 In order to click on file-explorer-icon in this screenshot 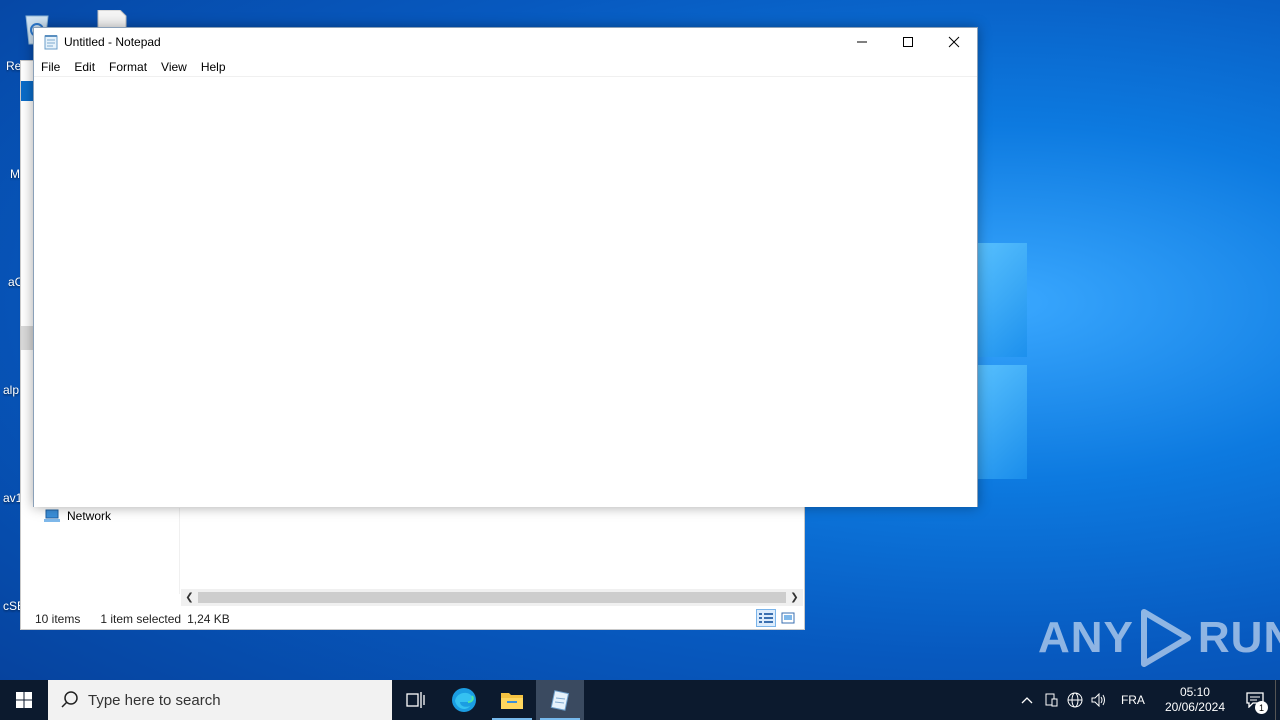, I will do `click(512, 701)`.